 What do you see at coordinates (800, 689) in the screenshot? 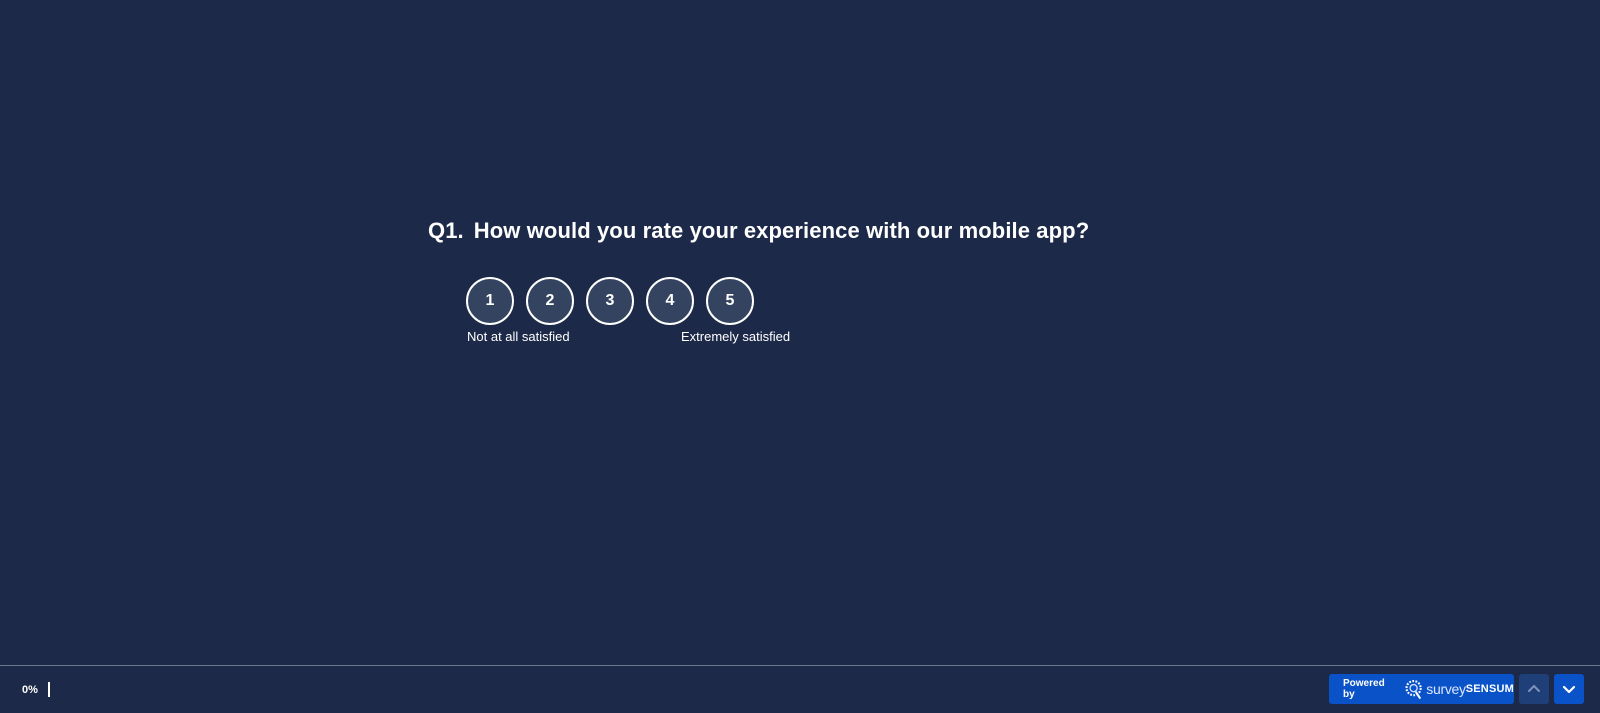
I see `footer-bar: 0% Powered by survey SENSUM` at bounding box center [800, 689].